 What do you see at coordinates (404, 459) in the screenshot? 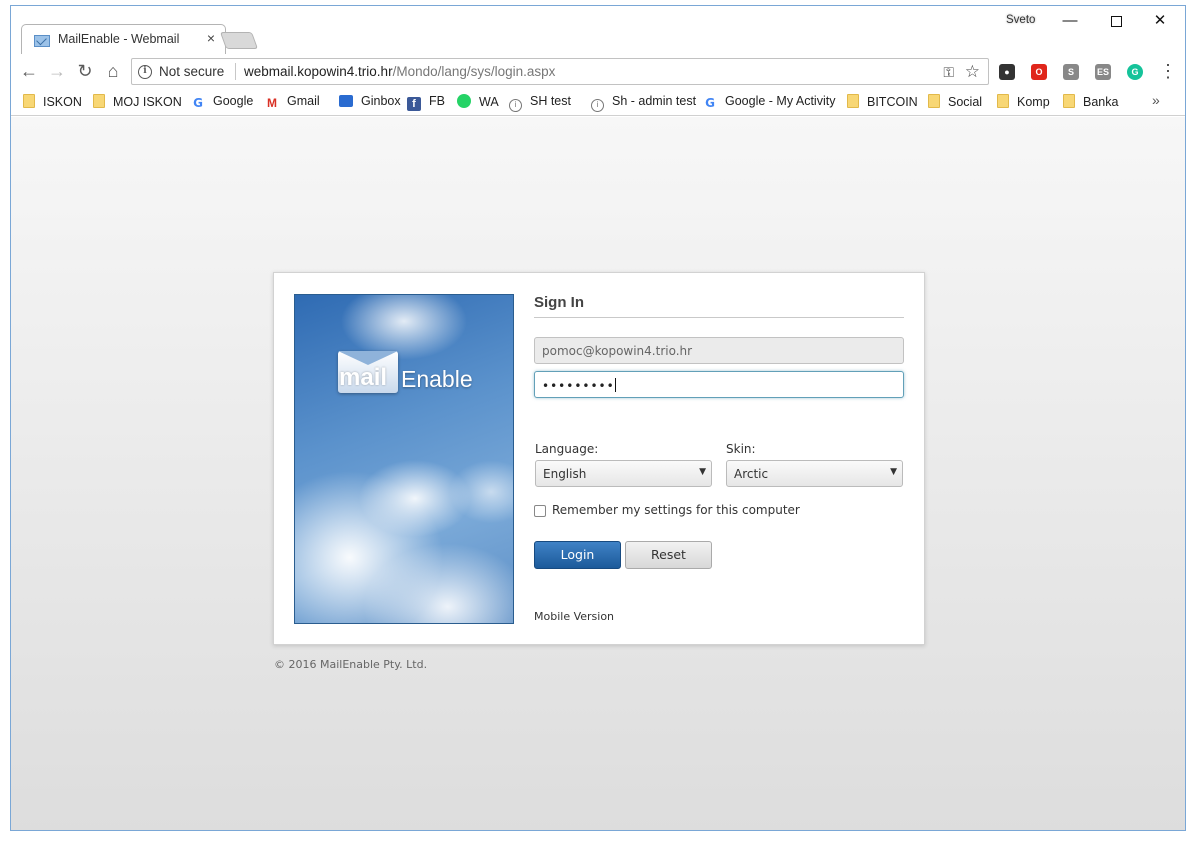
I see `mailenable-hero-image: mail Enable` at bounding box center [404, 459].